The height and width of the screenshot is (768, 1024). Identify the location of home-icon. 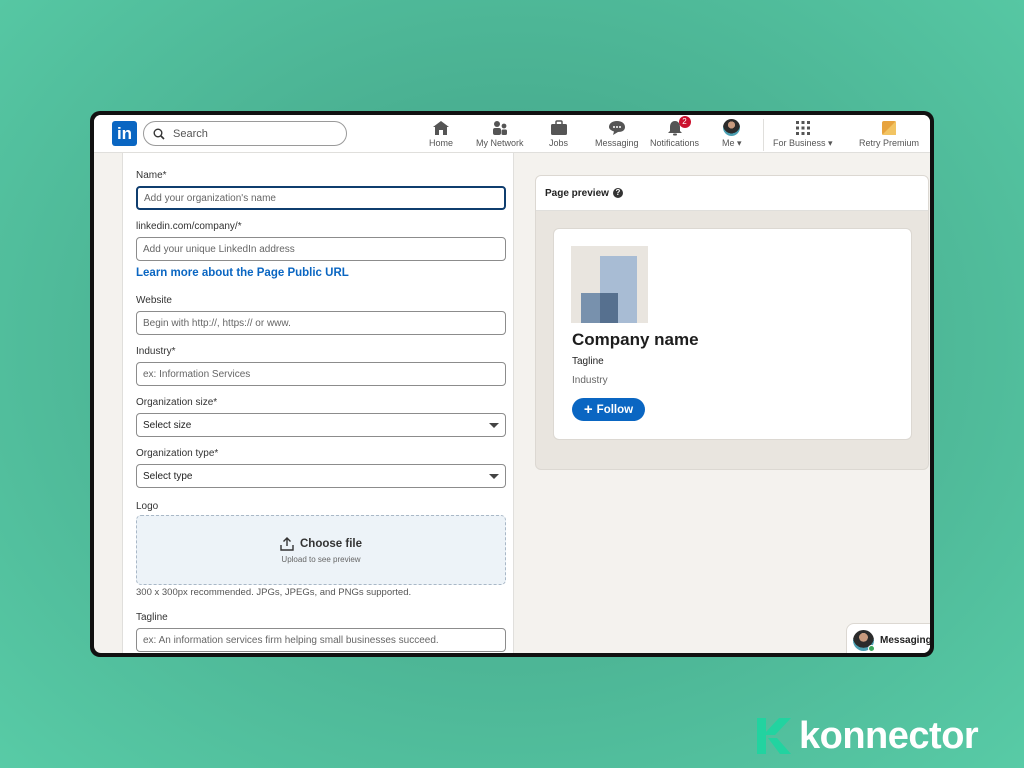
(441, 127).